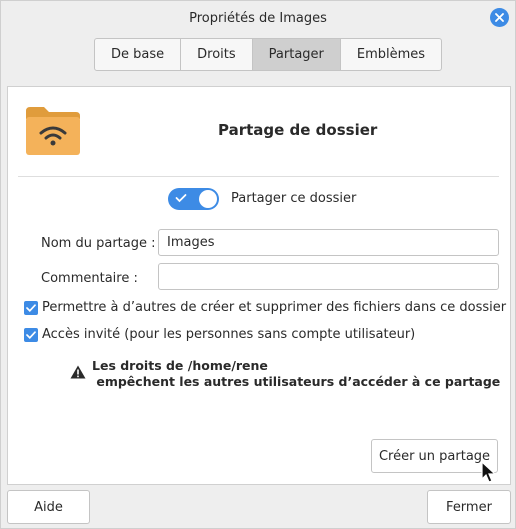 This screenshot has height=529, width=516. I want to click on divider, so click(258, 176).